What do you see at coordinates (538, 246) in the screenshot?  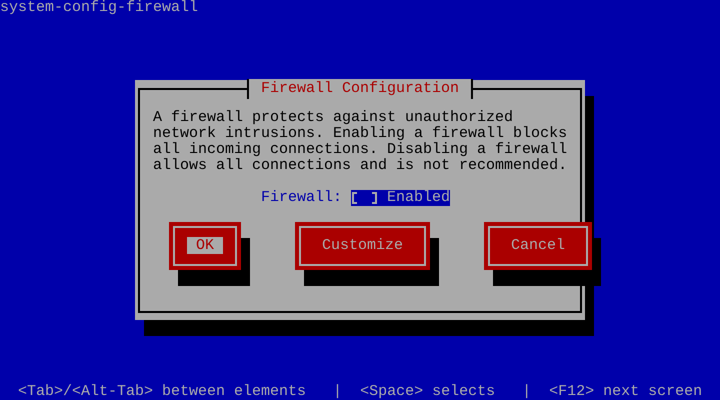 I see `dialog-button: Cancel` at bounding box center [538, 246].